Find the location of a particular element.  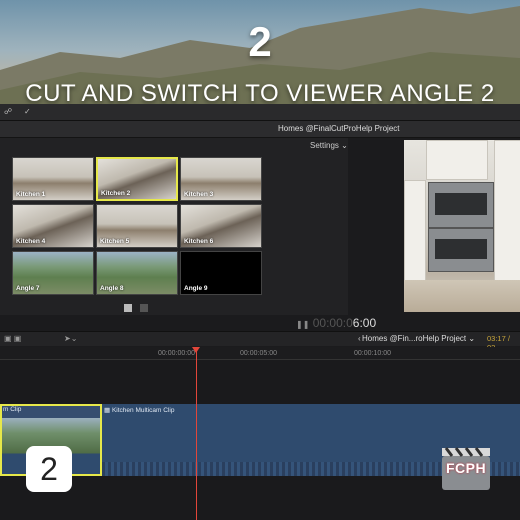

selected-clip-name: m Clip is located at coordinates (12, 409).